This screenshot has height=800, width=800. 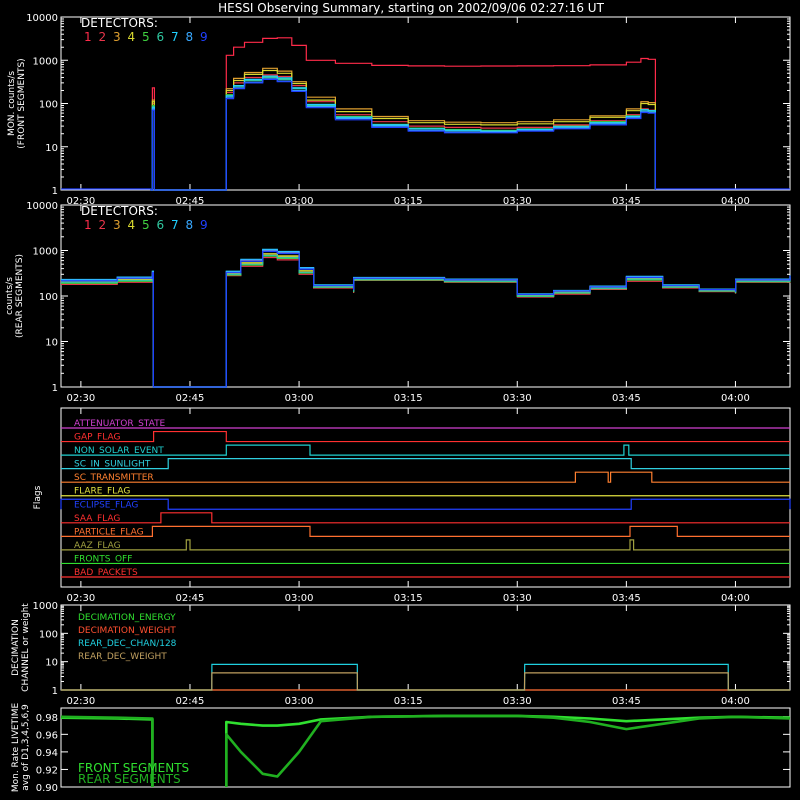 What do you see at coordinates (20, 296) in the screenshot?
I see `y-axis-label: (REAR SEGMENTS)` at bounding box center [20, 296].